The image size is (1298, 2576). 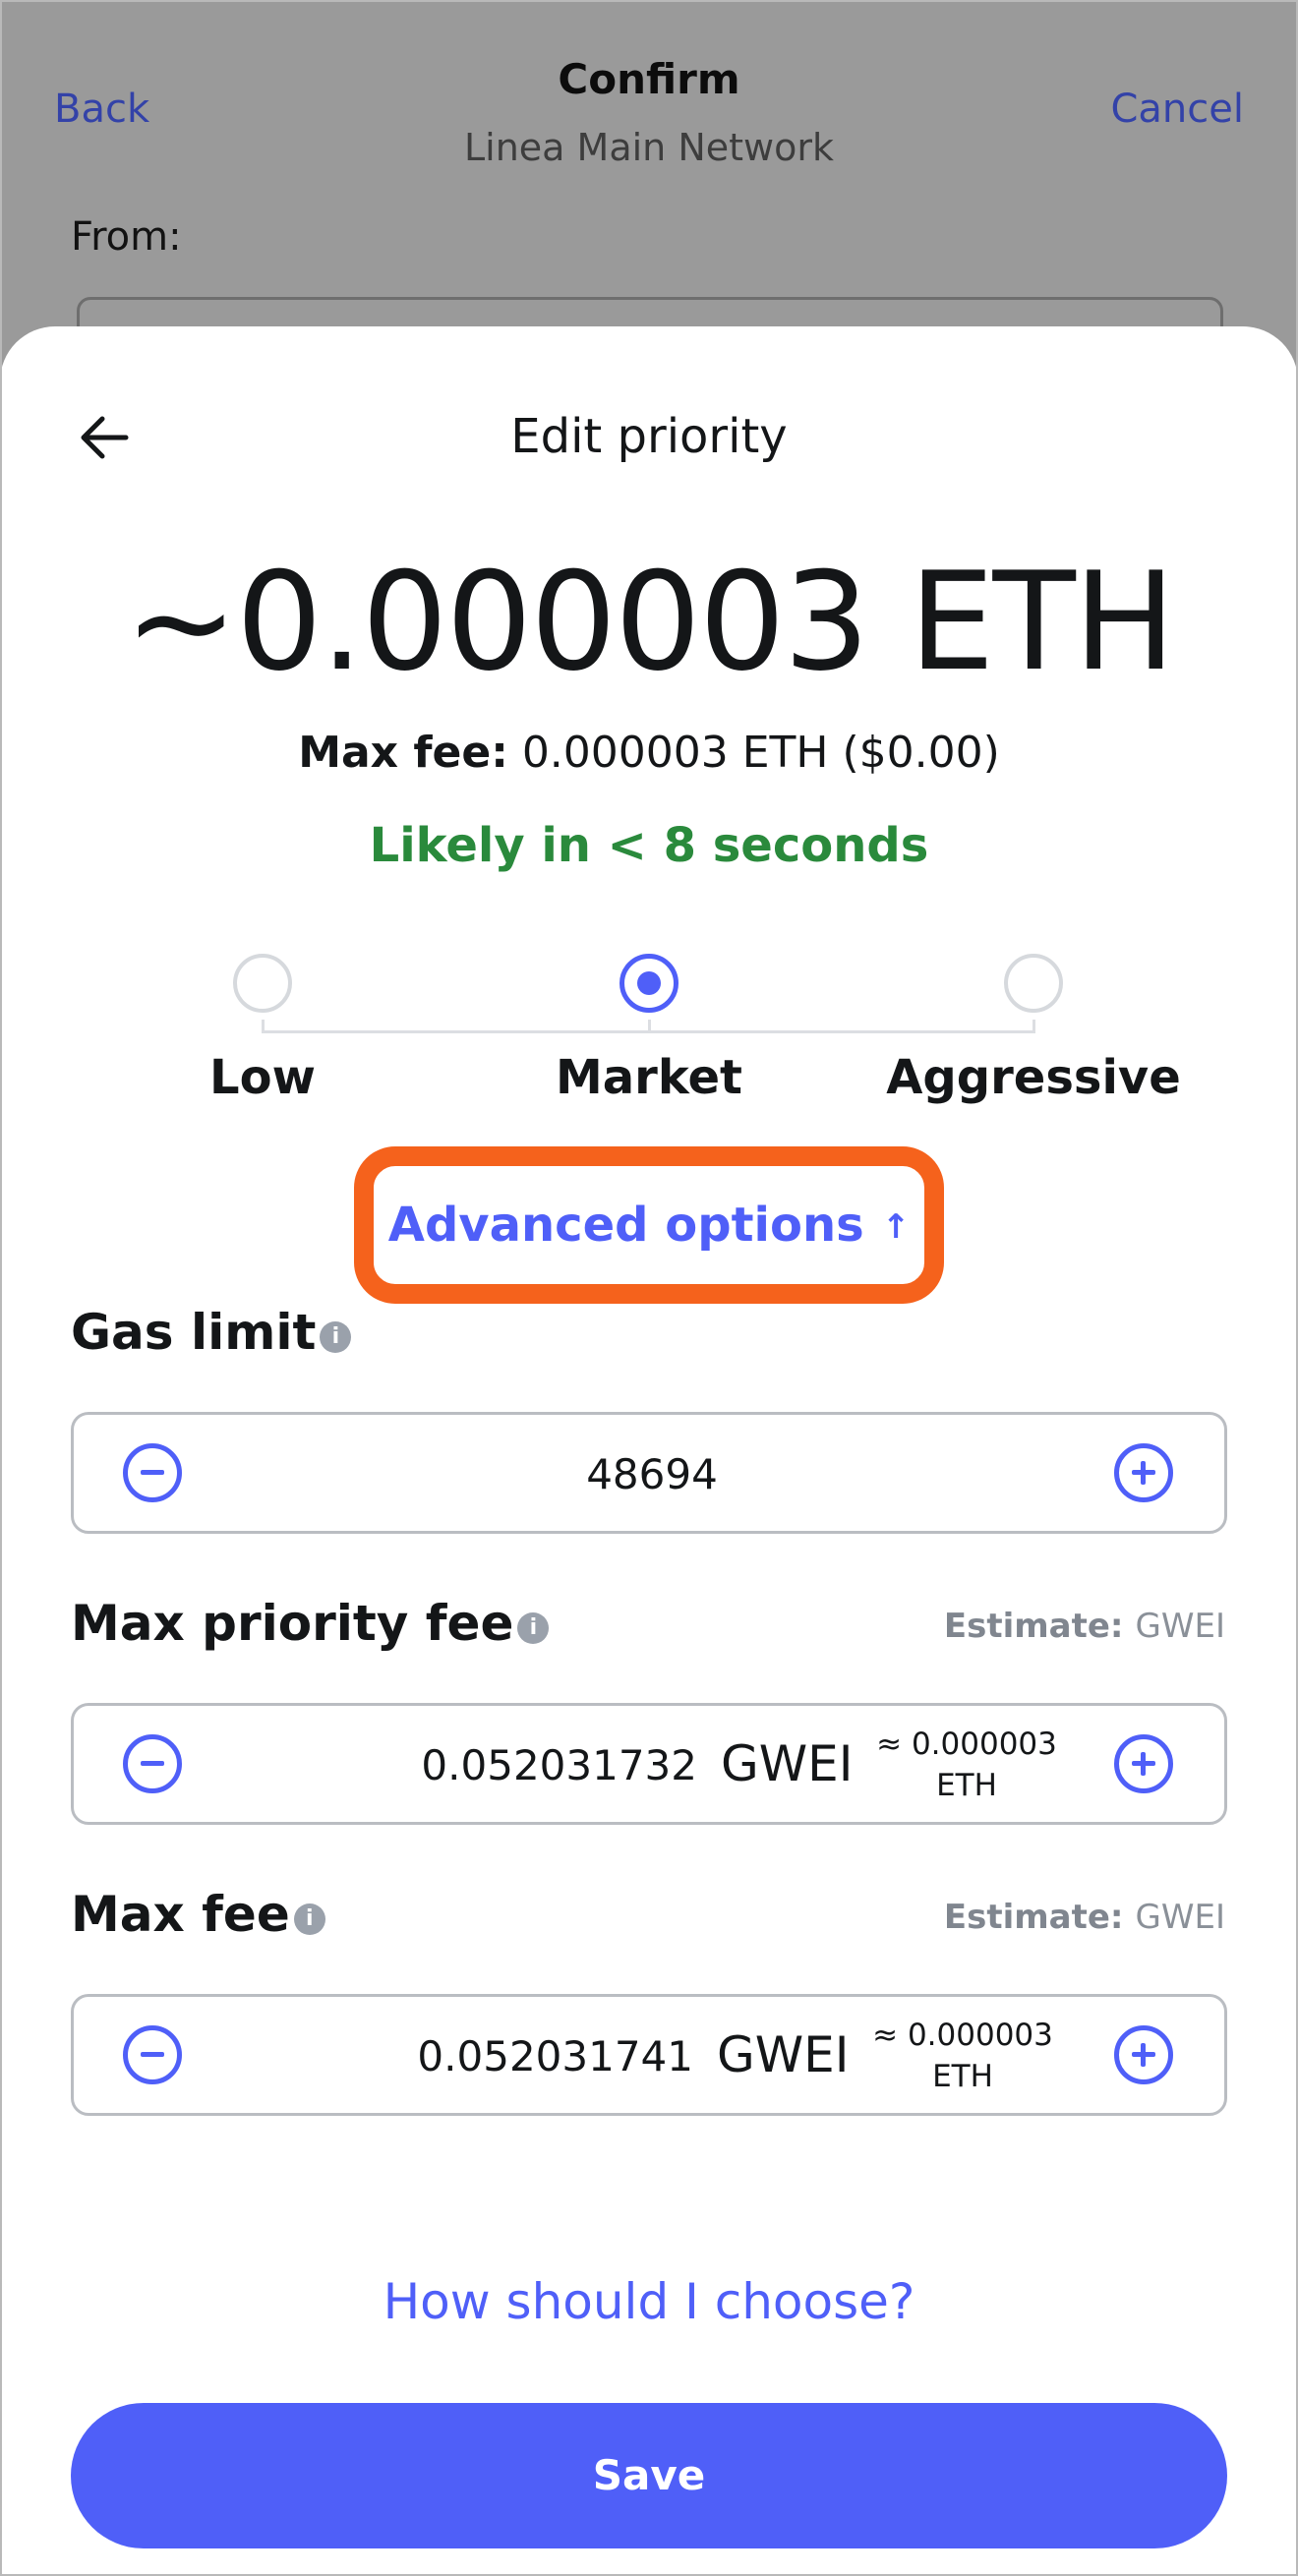 I want to click on estimated-fee-amount: ~0.000003 ETH, so click(x=649, y=622).